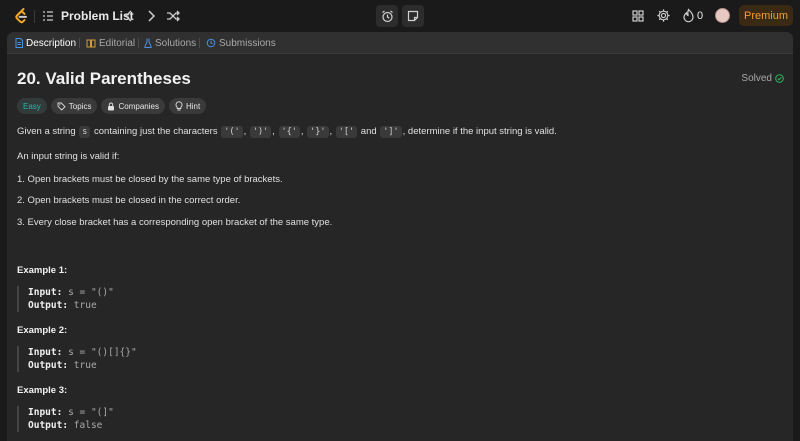 This screenshot has width=800, height=441. Describe the element at coordinates (156, 131) in the screenshot. I see `intro-text: containing just the characters` at that location.